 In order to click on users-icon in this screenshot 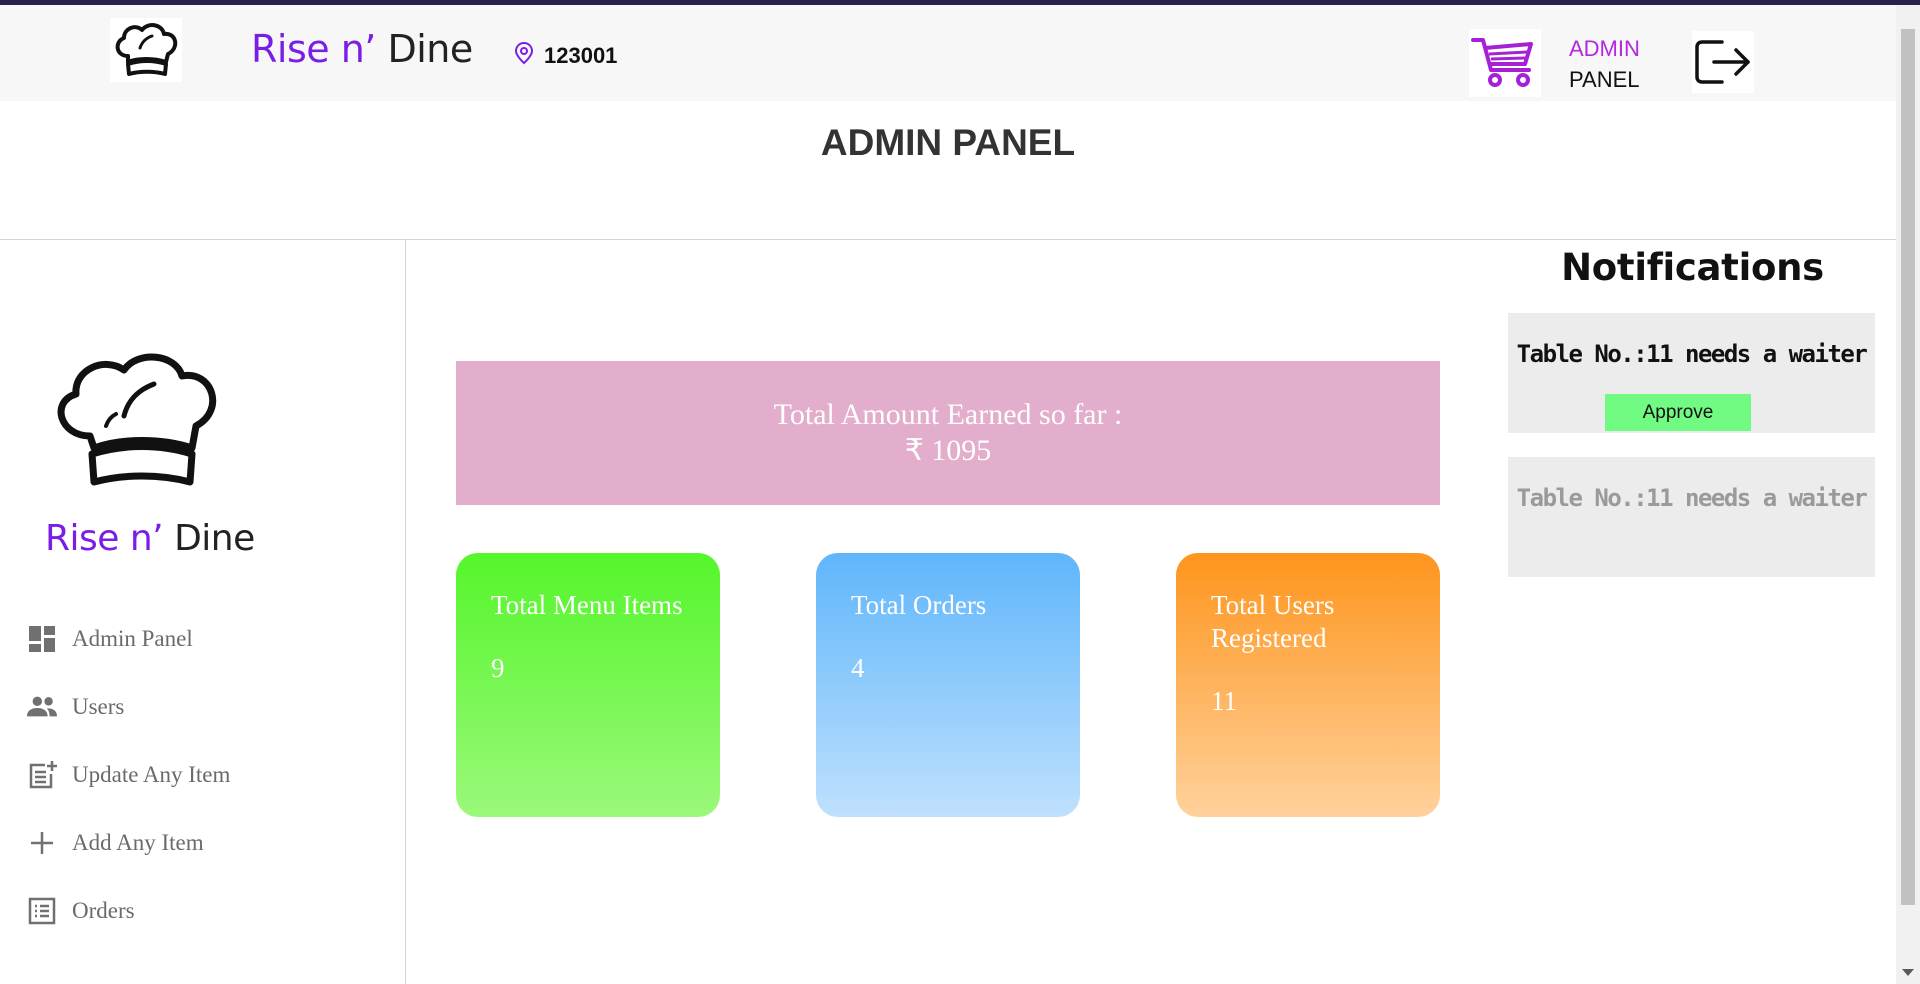, I will do `click(42, 707)`.